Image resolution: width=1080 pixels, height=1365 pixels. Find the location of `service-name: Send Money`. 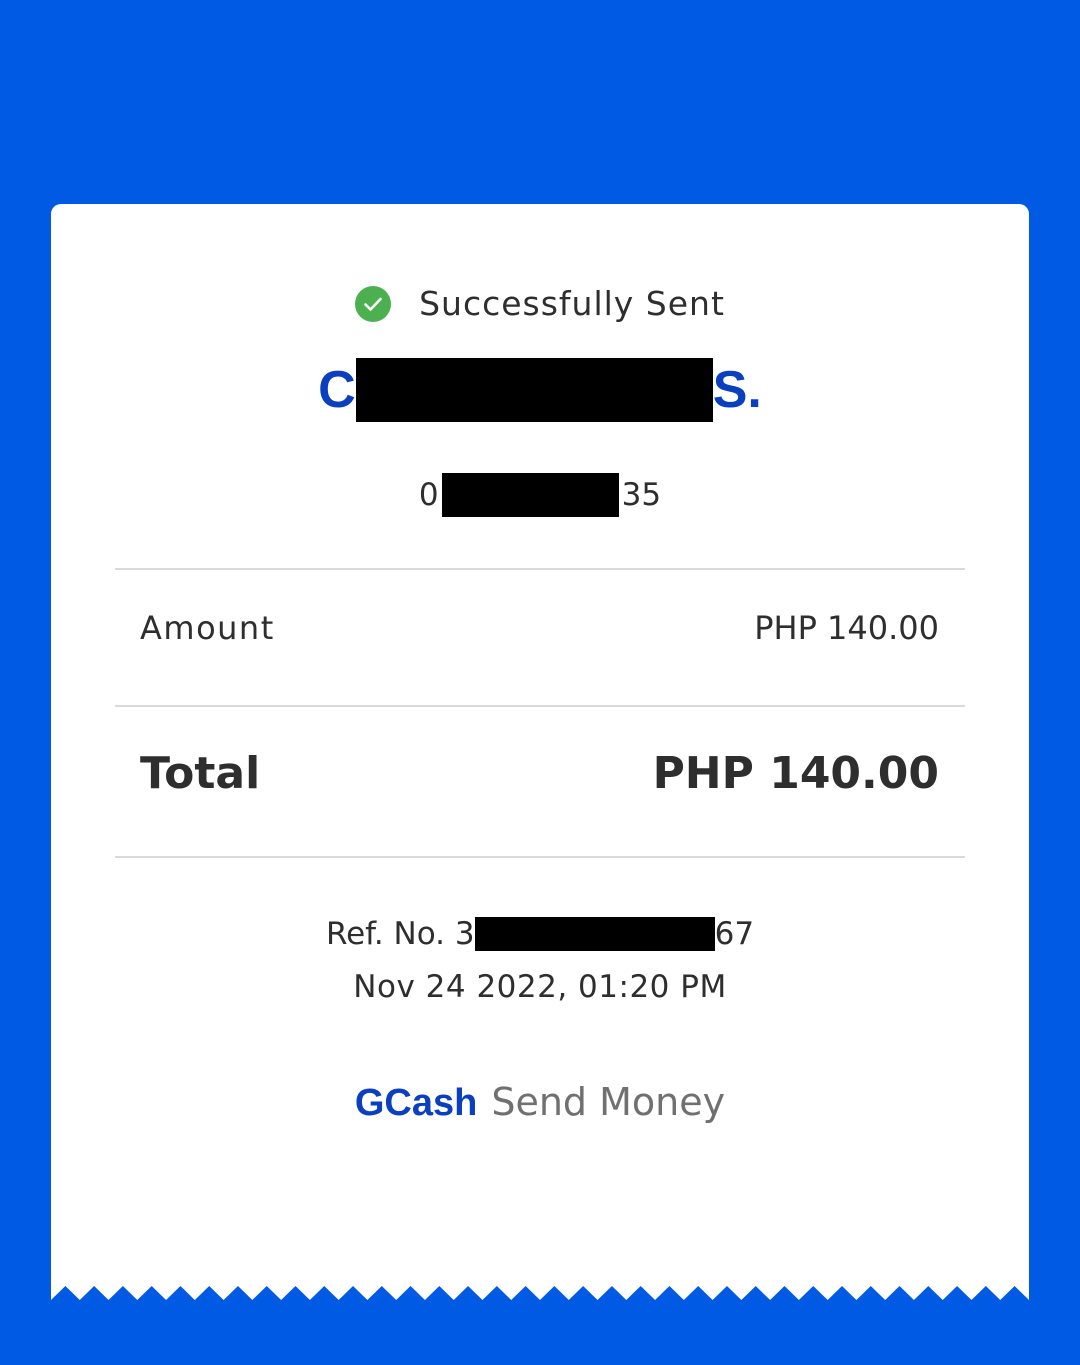

service-name: Send Money is located at coordinates (608, 1102).